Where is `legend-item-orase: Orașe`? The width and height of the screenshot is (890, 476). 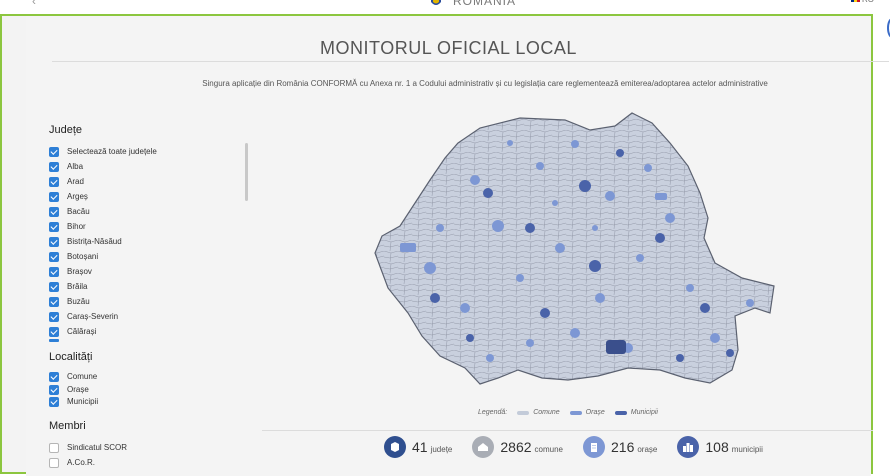 legend-item-orase: Orașe is located at coordinates (587, 412).